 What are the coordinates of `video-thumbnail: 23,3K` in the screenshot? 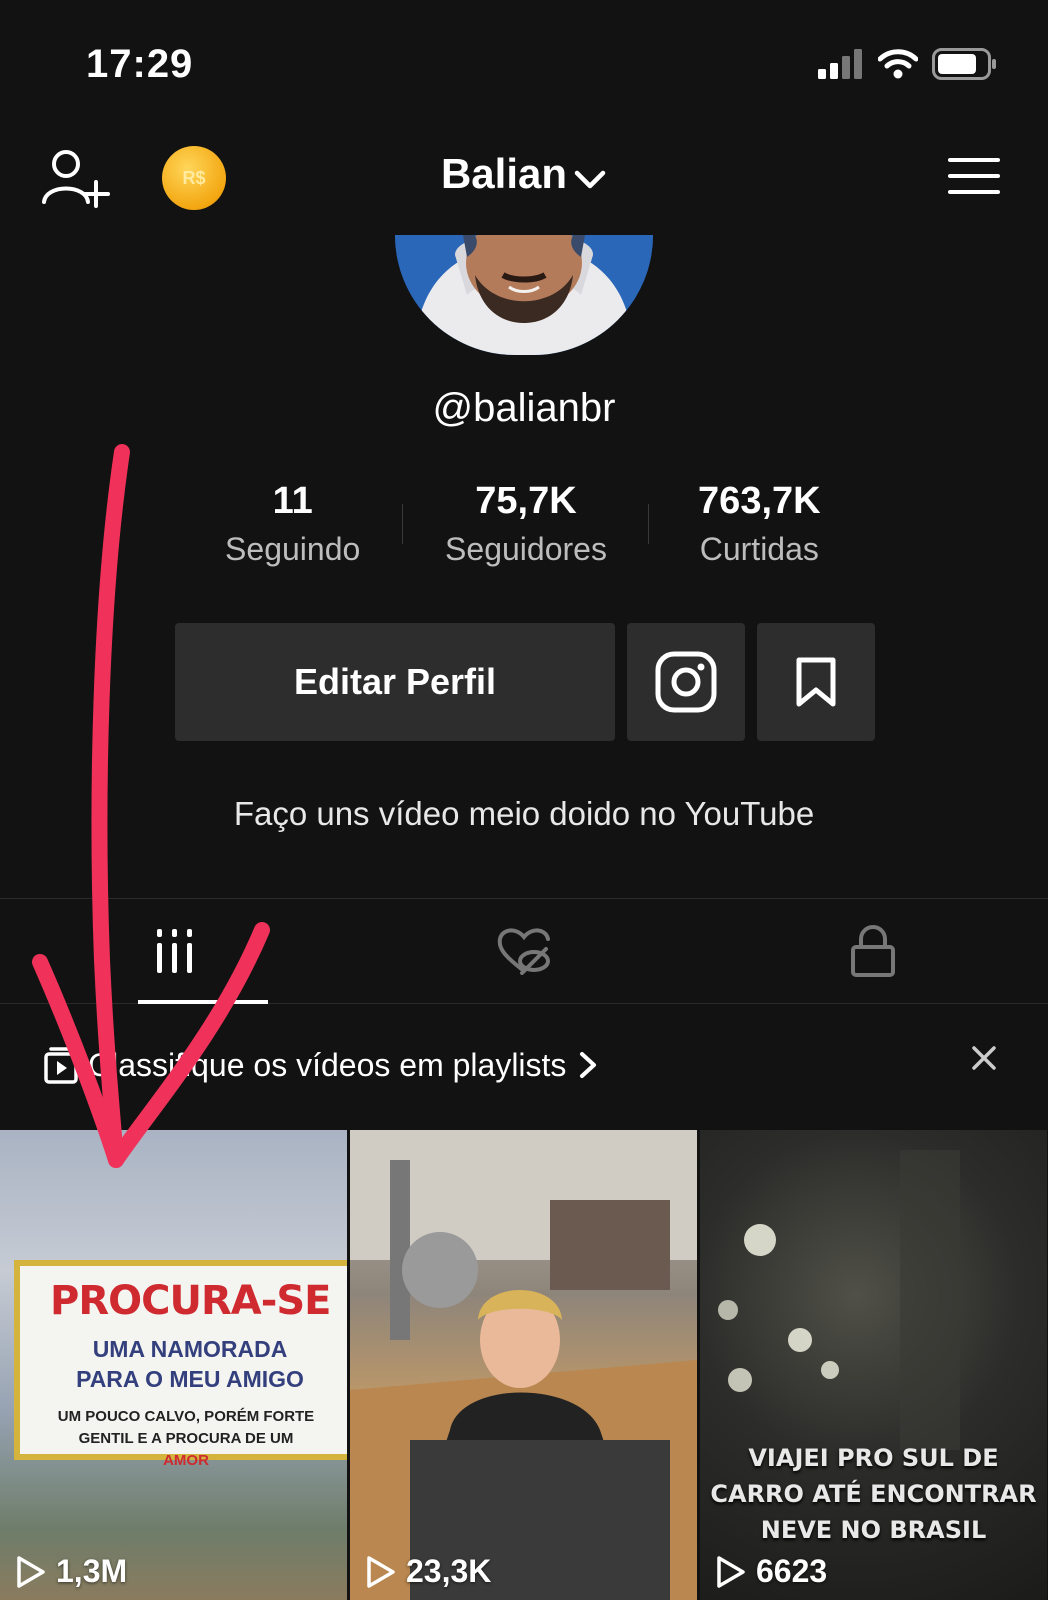 It's located at (523, 1365).